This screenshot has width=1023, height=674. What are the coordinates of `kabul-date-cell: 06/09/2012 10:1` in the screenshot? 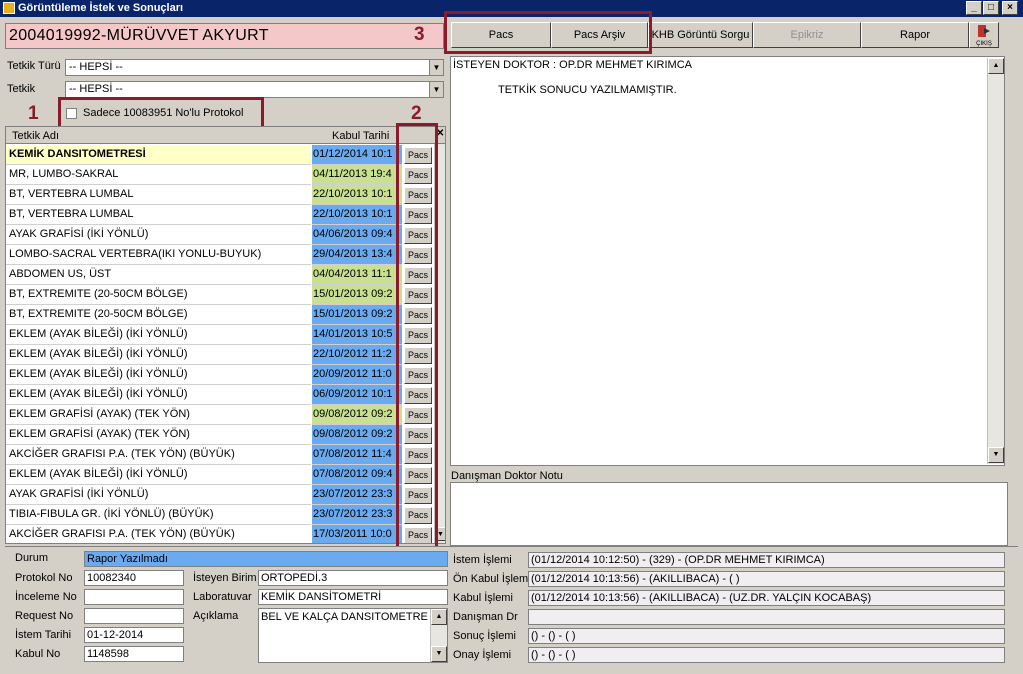 It's located at (357, 395).